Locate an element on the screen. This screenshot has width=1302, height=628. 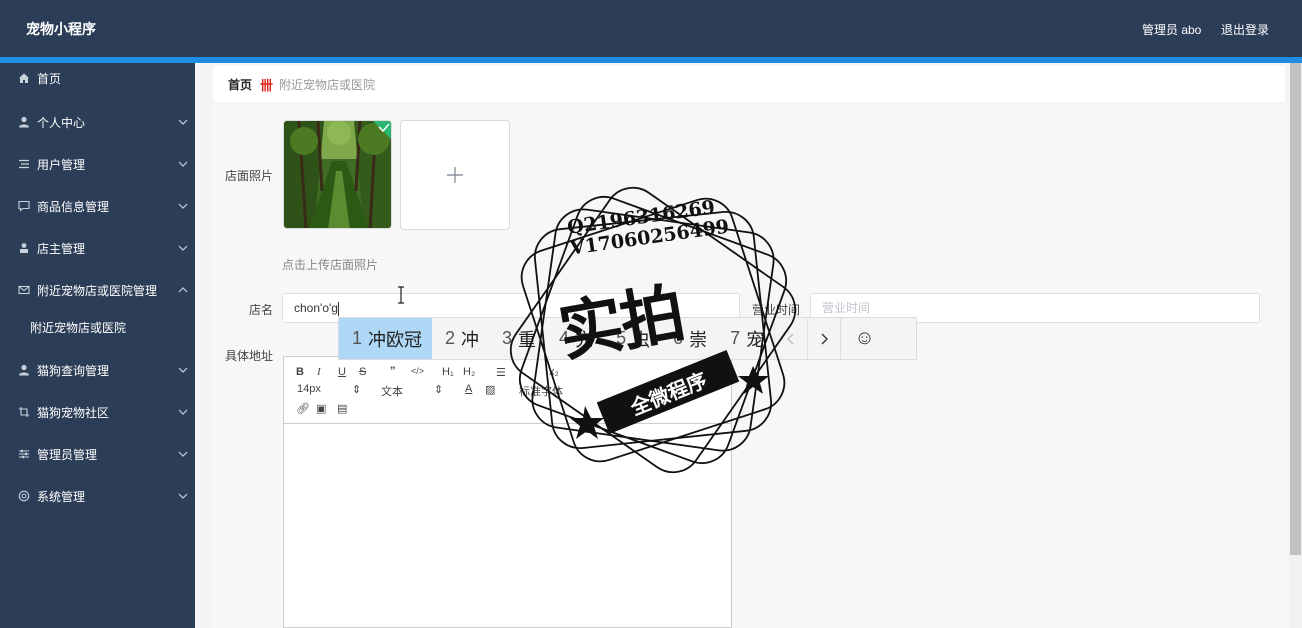
logout-link: 退出登录 is located at coordinates (1245, 29).